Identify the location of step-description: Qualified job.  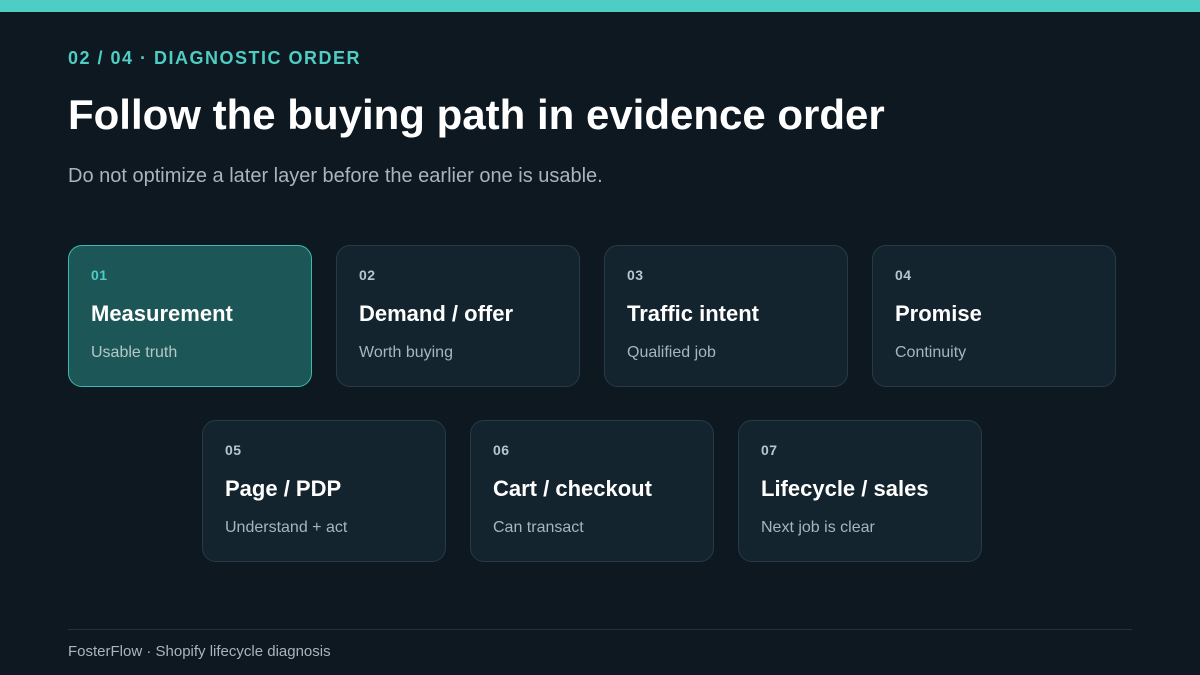
(671, 352).